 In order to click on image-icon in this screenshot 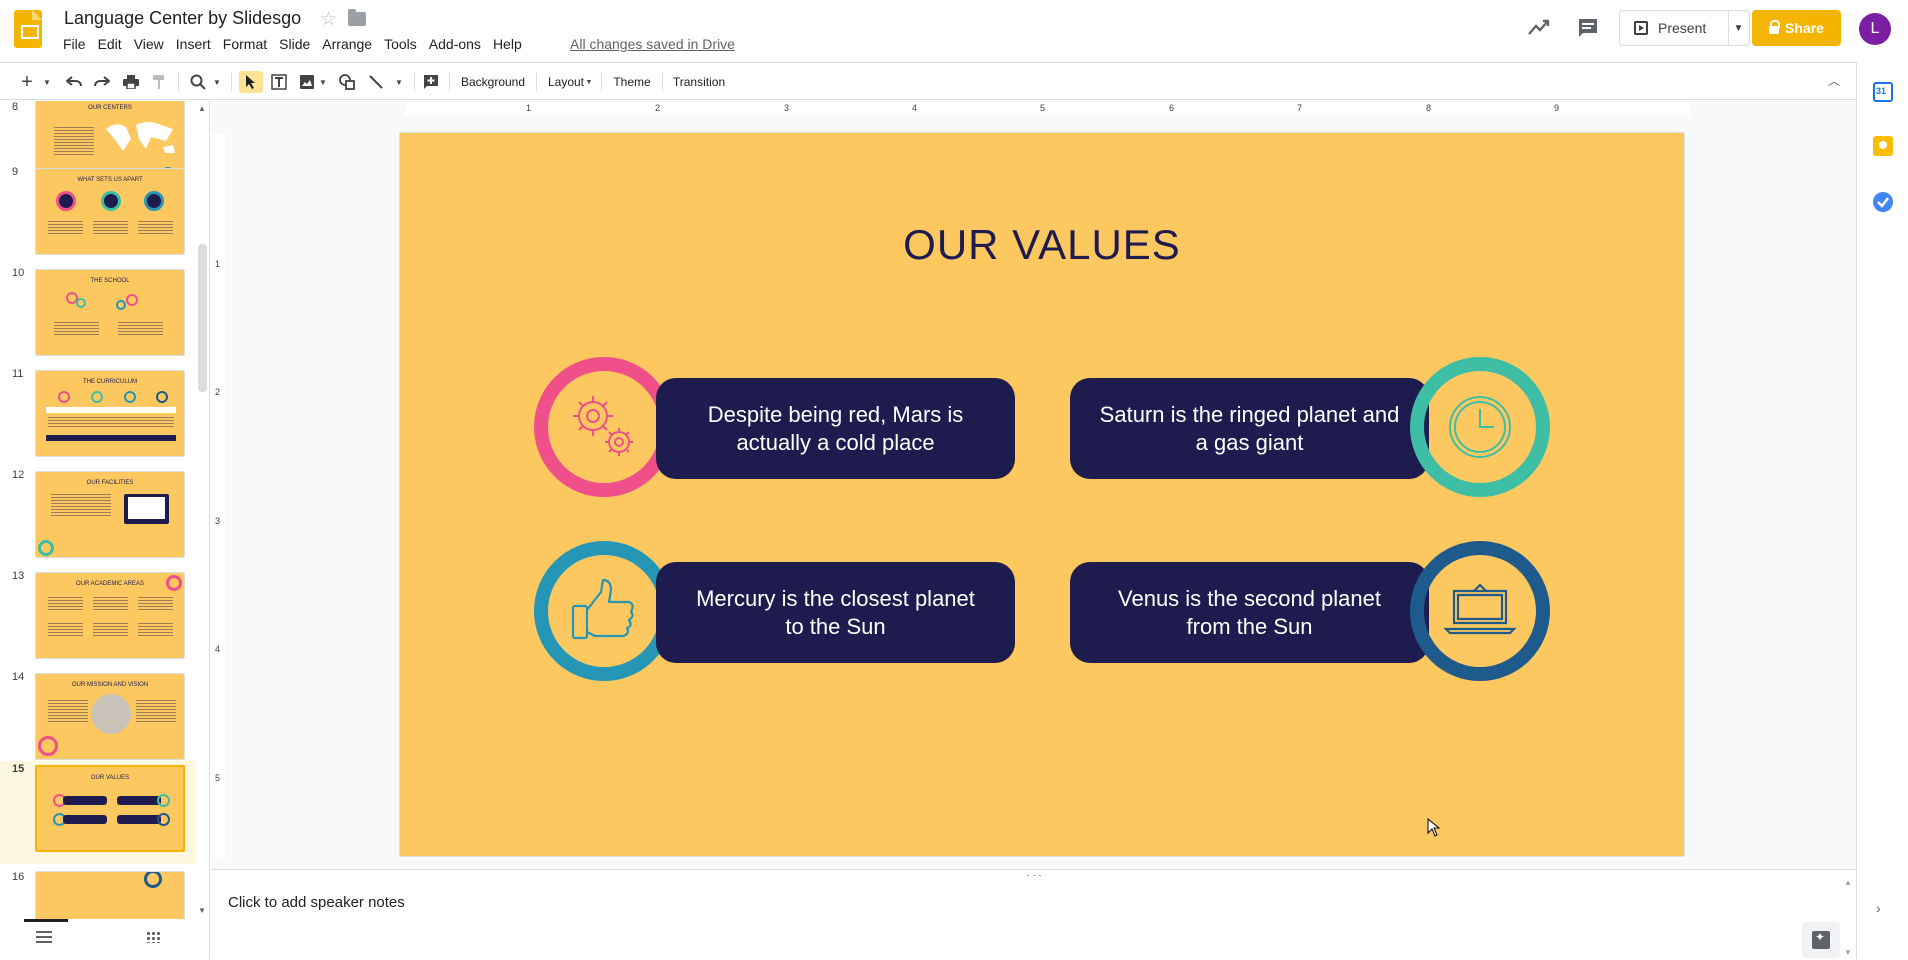, I will do `click(307, 82)`.